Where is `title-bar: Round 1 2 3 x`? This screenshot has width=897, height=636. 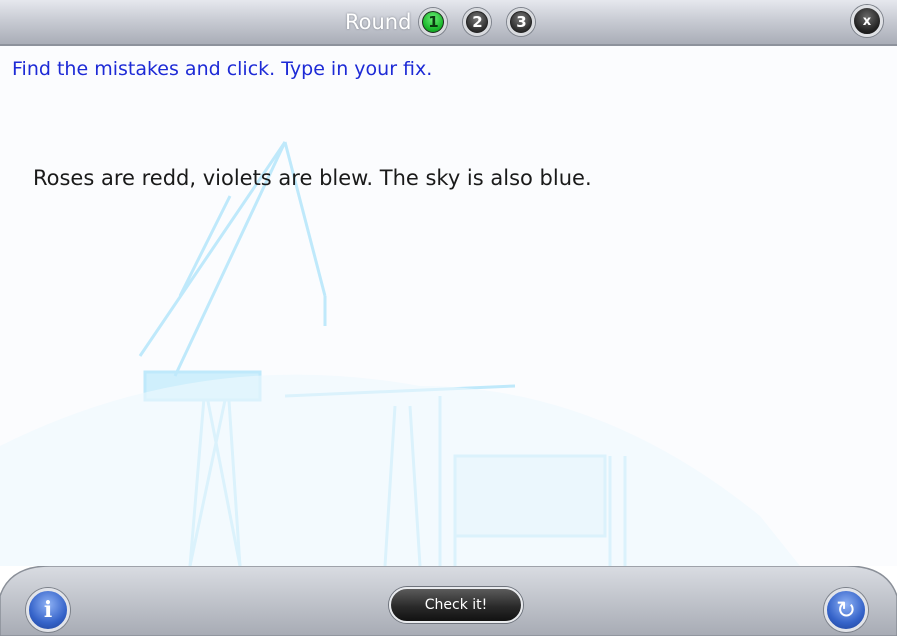
title-bar: Round 1 2 3 x is located at coordinates (448, 23).